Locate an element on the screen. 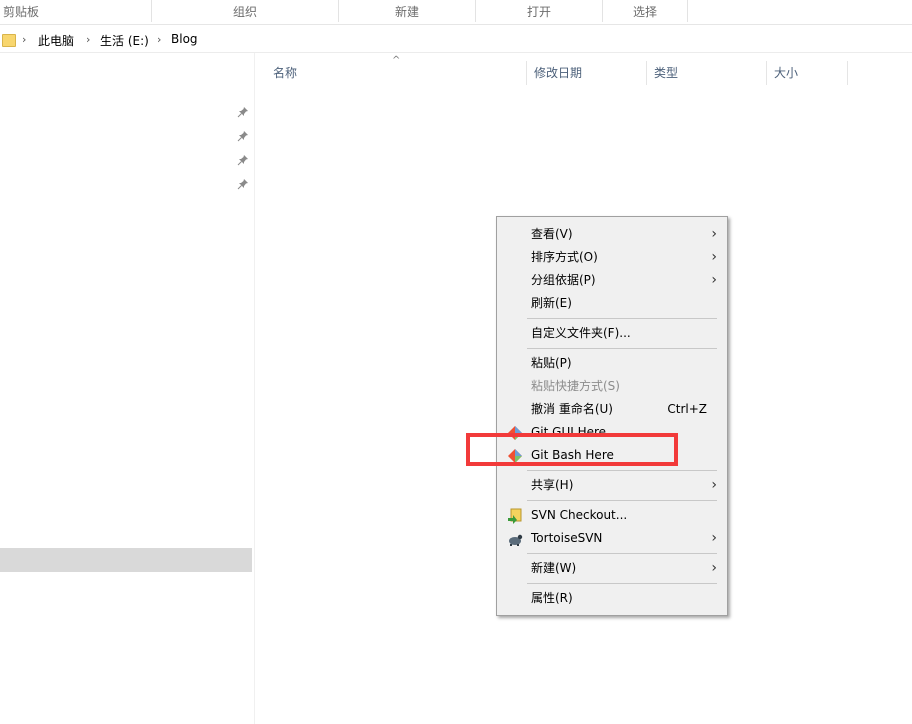  menu-item-label: 新建(W) is located at coordinates (554, 568).